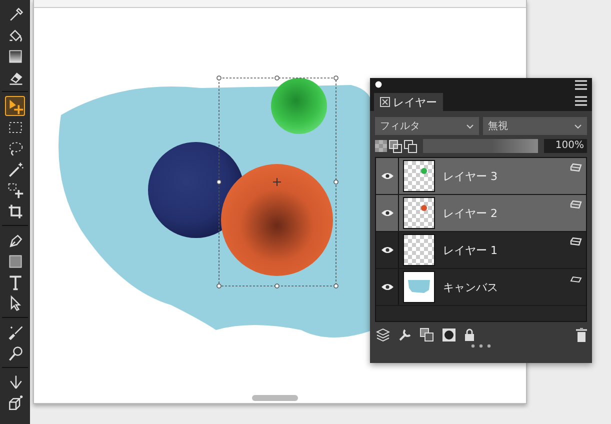  Describe the element at coordinates (15, 403) in the screenshot. I see `cube-icon` at that location.